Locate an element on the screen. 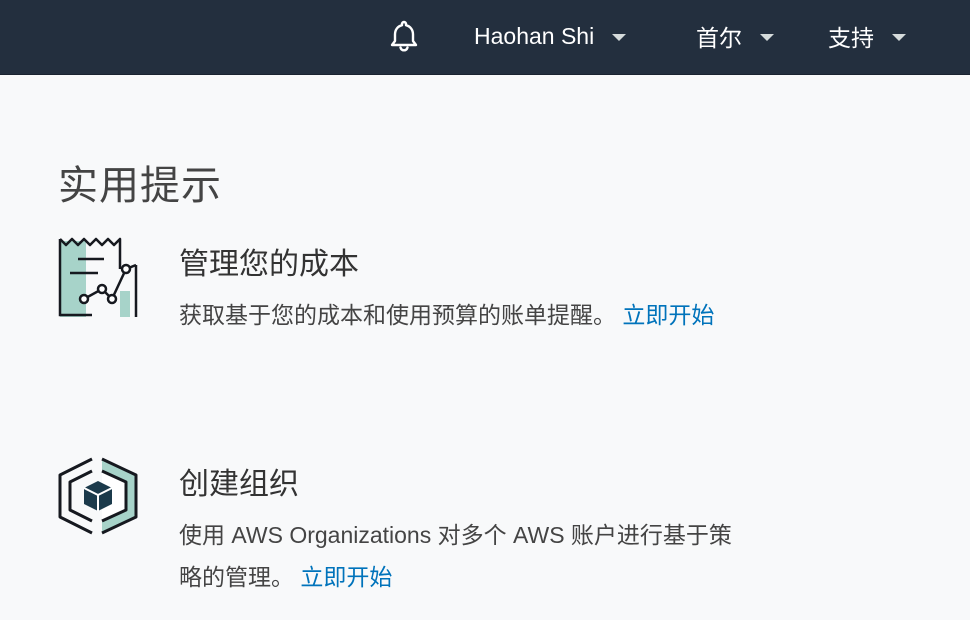  tip-title: 管理您的成本 is located at coordinates (269, 264).